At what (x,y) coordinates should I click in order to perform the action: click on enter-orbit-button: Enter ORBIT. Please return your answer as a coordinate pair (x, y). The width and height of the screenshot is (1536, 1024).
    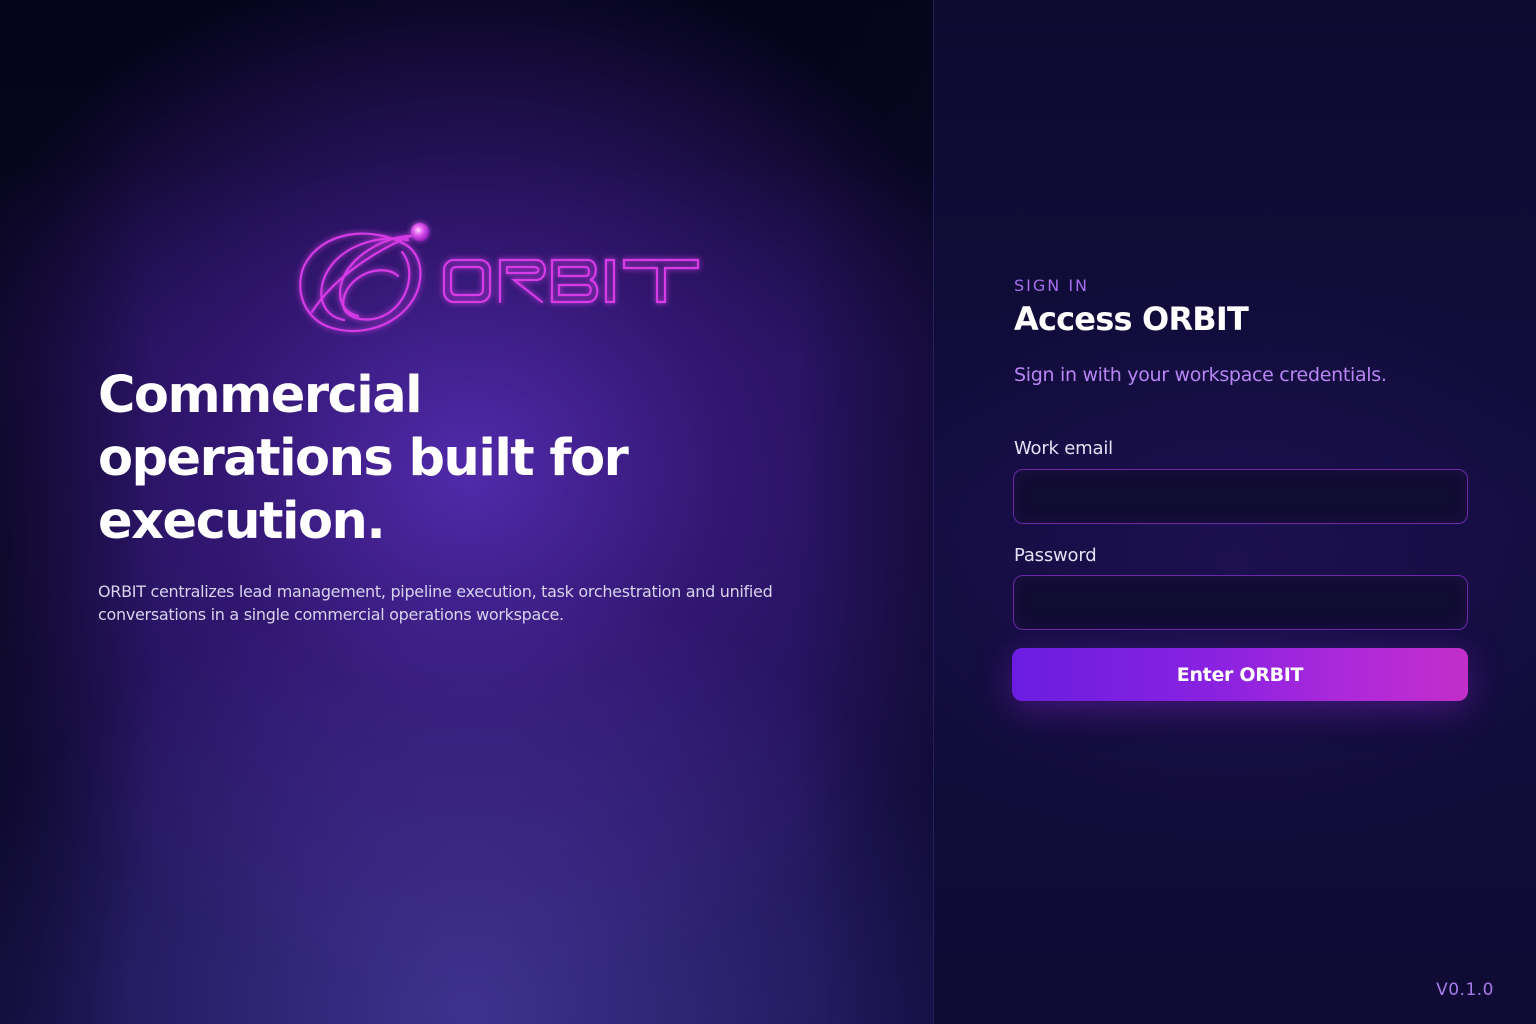
    Looking at the image, I should click on (1240, 674).